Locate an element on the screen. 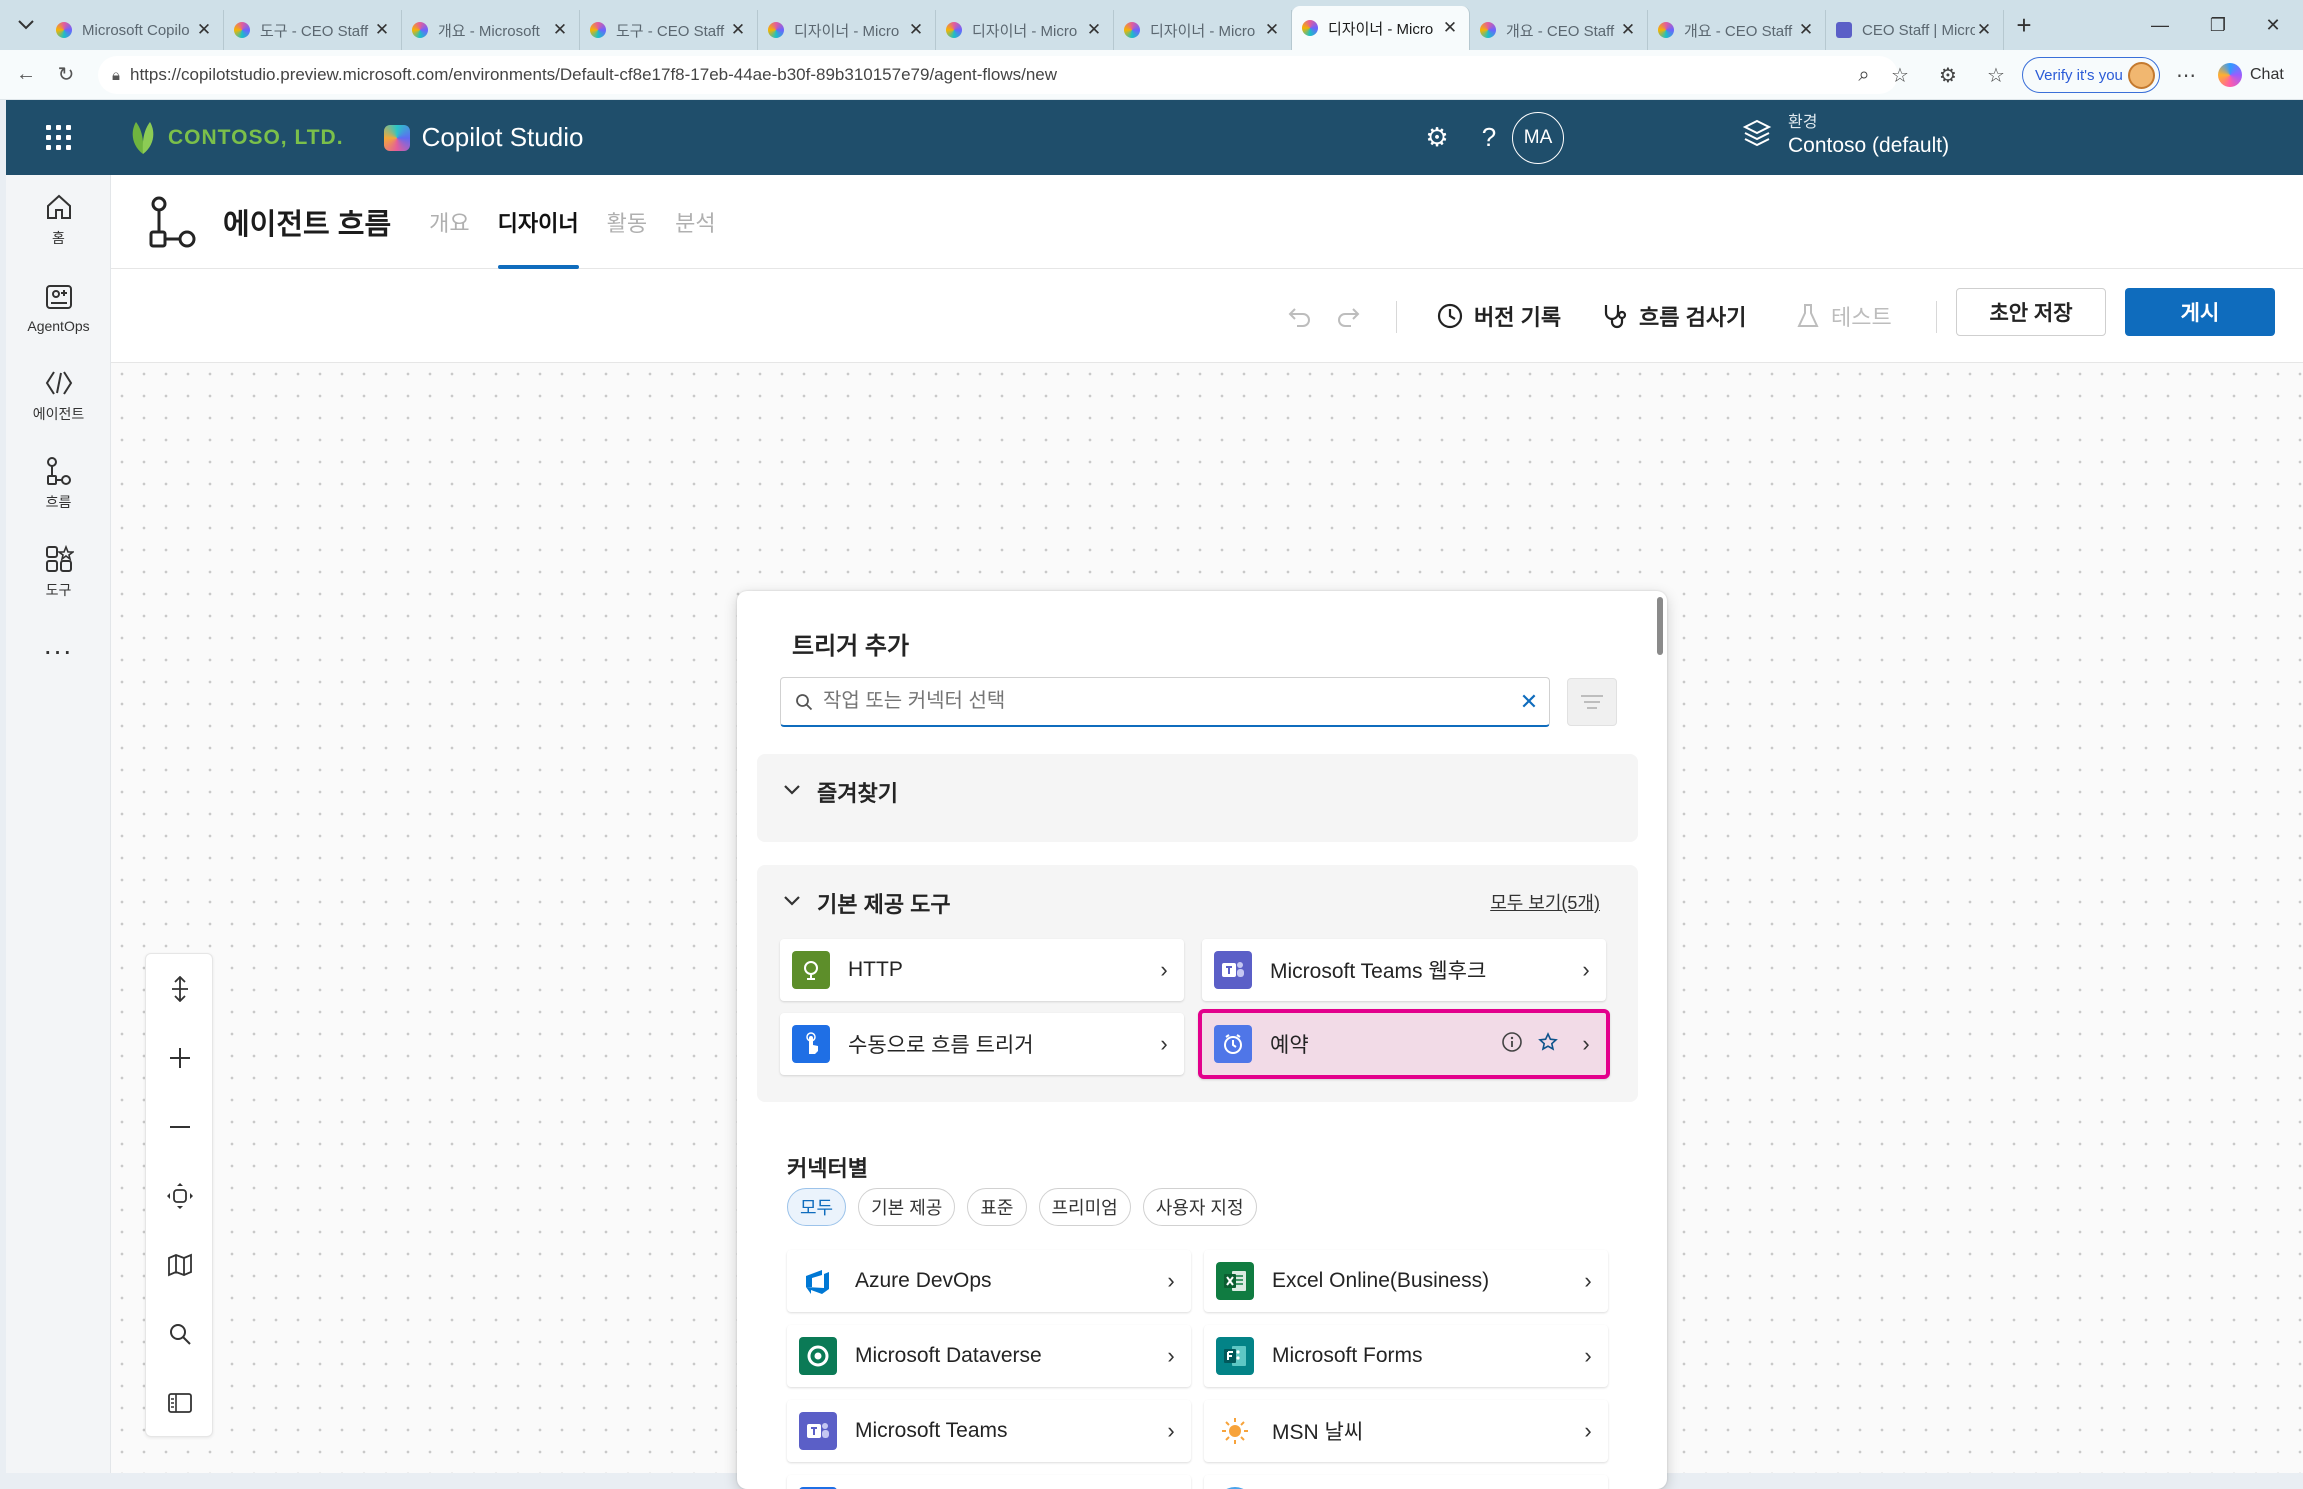 This screenshot has height=1489, width=2303. toggle-panel-button is located at coordinates (180, 1402).